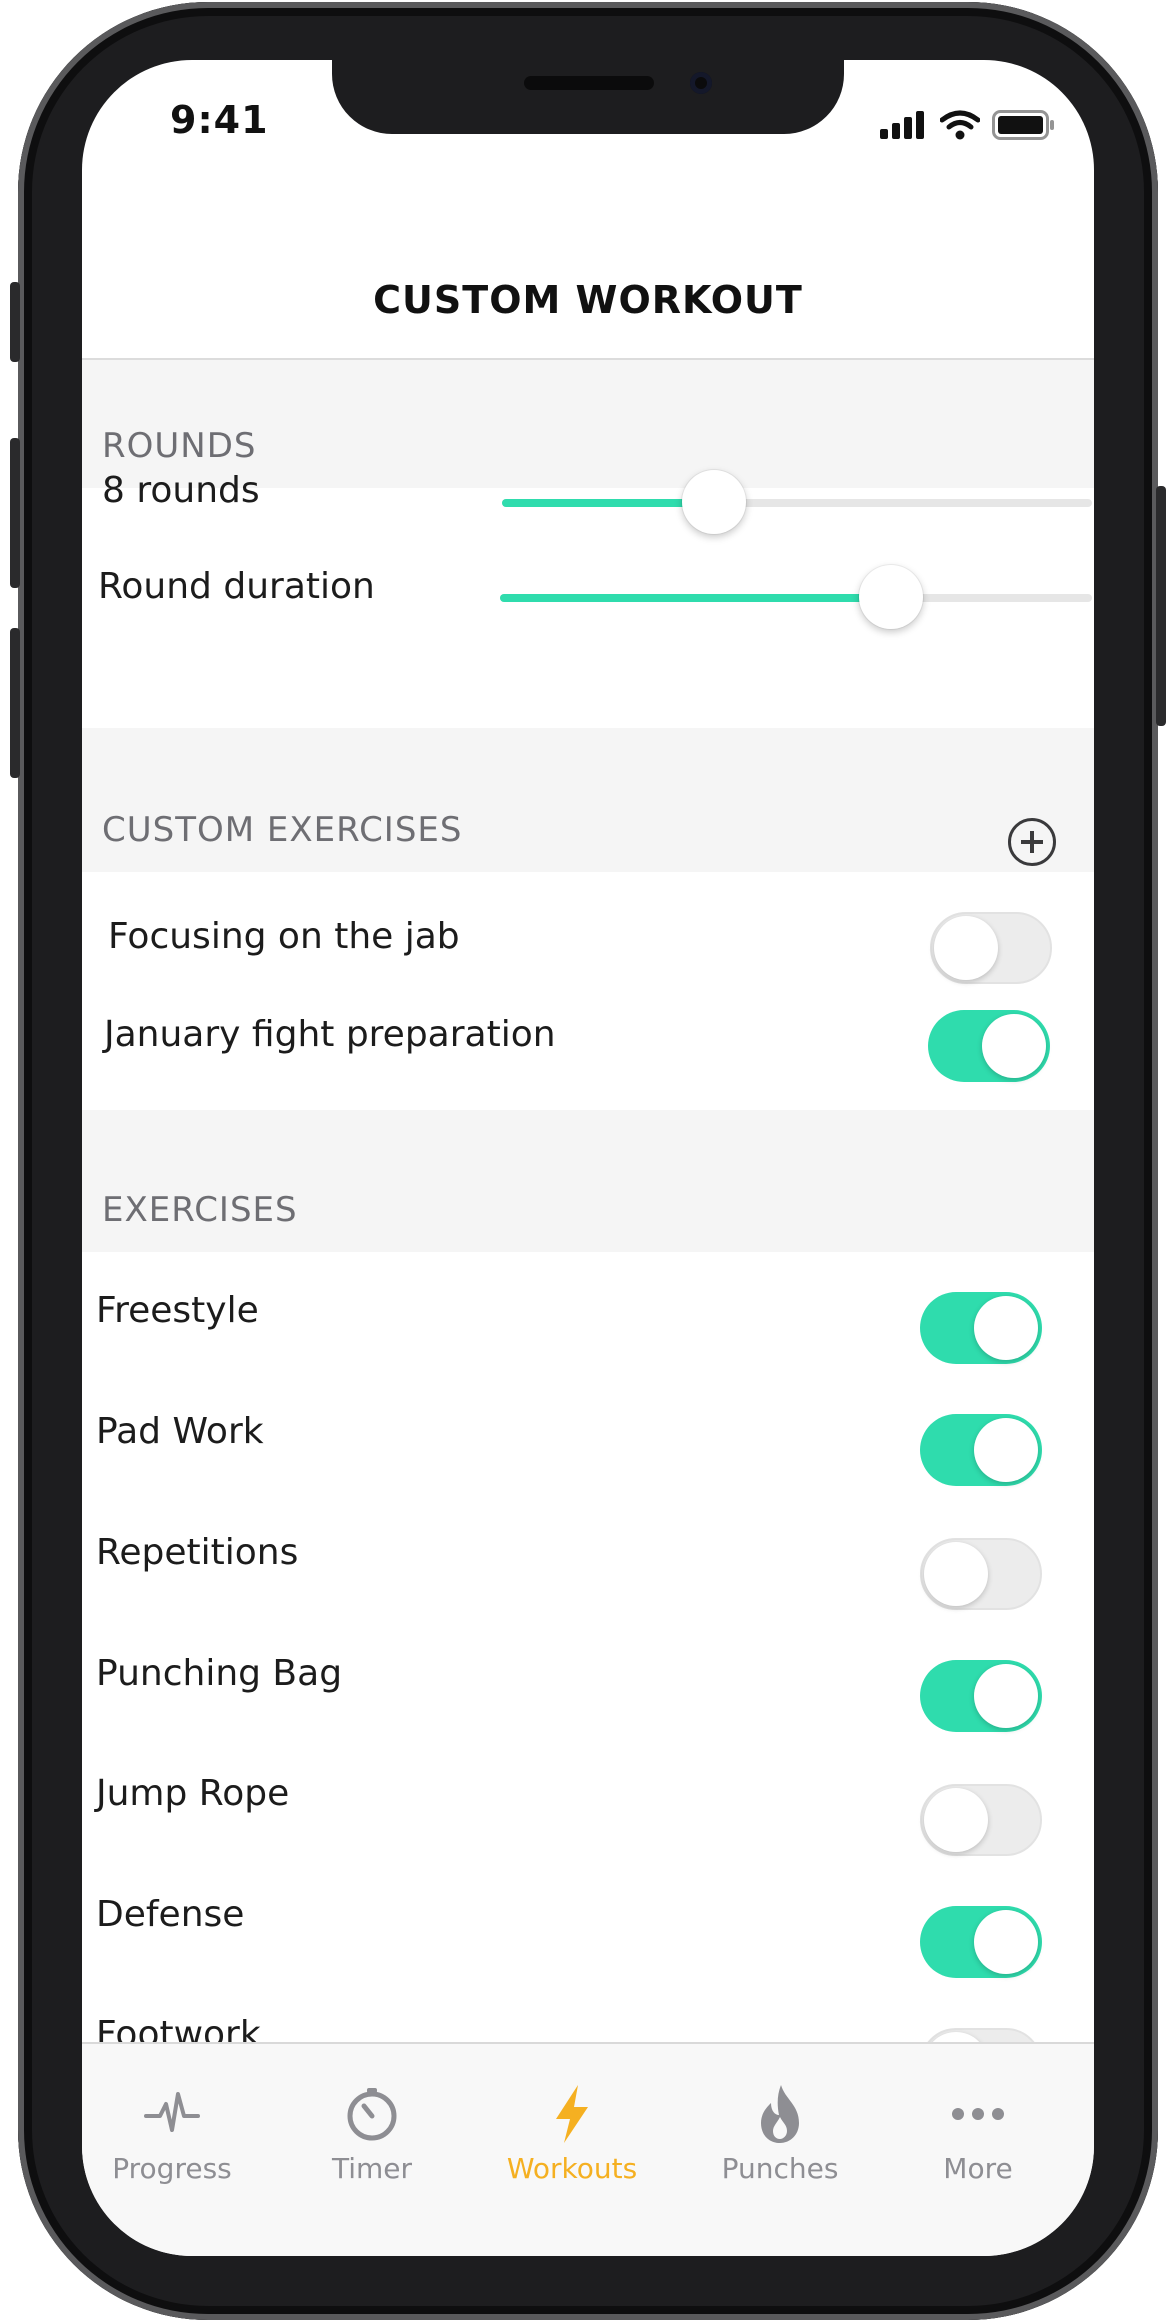  What do you see at coordinates (588, 265) in the screenshot?
I see `navigation-bar: CUSTOM WORKOUT` at bounding box center [588, 265].